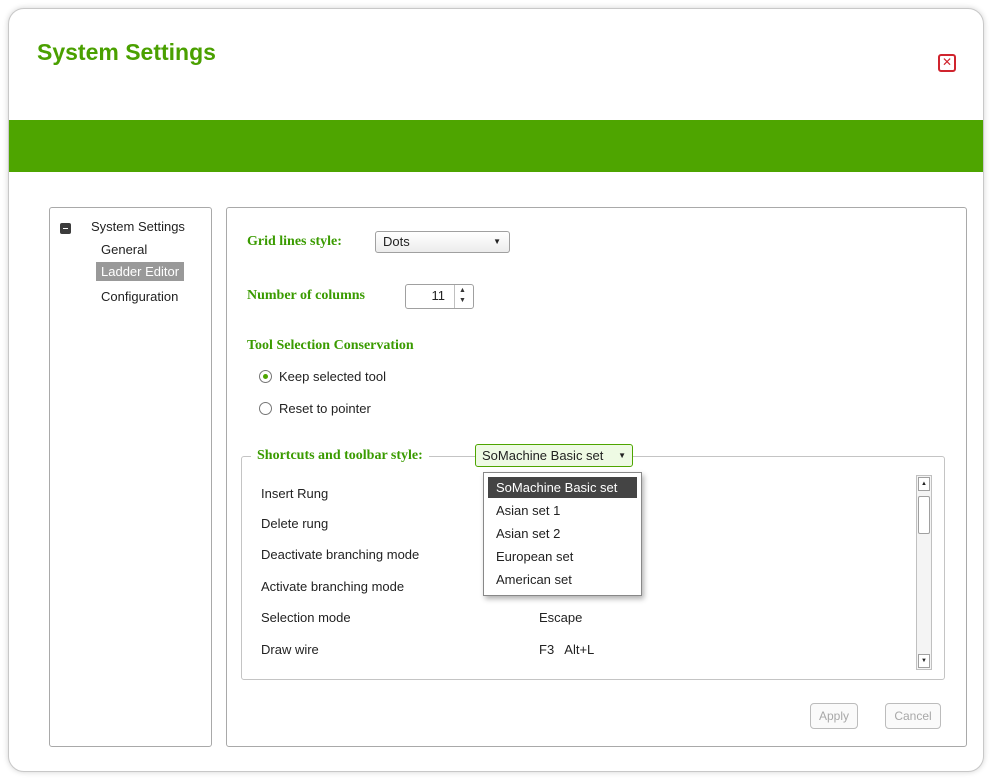  I want to click on apply-button: Apply, so click(834, 716).